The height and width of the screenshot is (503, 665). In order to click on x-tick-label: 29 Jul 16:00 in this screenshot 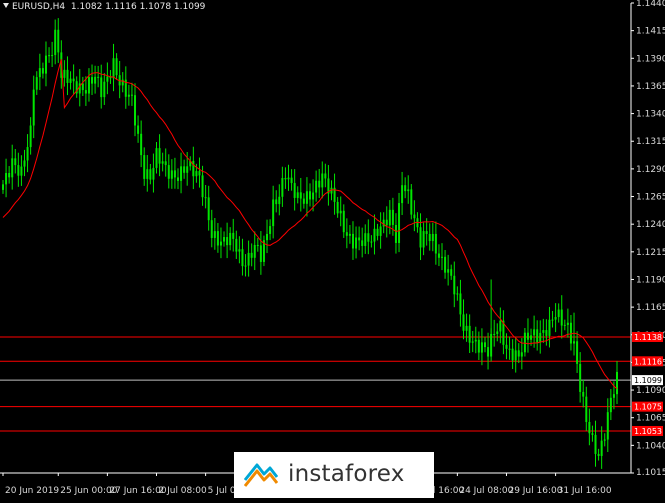, I will do `click(535, 491)`.